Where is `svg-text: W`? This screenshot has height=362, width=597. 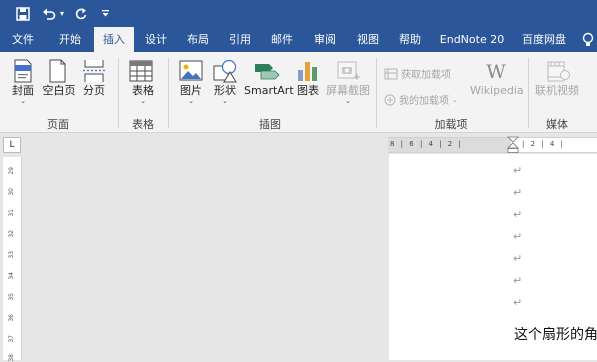
svg-text: W is located at coordinates (496, 72).